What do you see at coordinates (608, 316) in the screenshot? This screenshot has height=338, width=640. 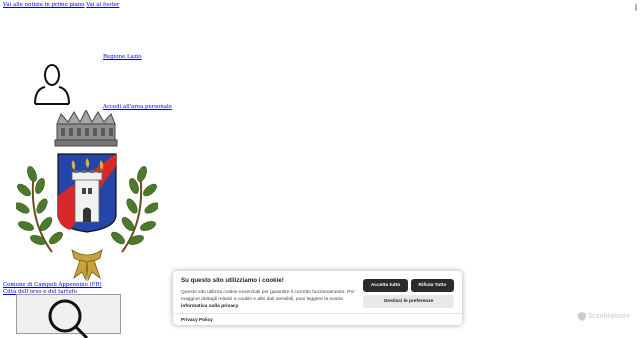 I see `watermark-text: ScanMalware` at bounding box center [608, 316].